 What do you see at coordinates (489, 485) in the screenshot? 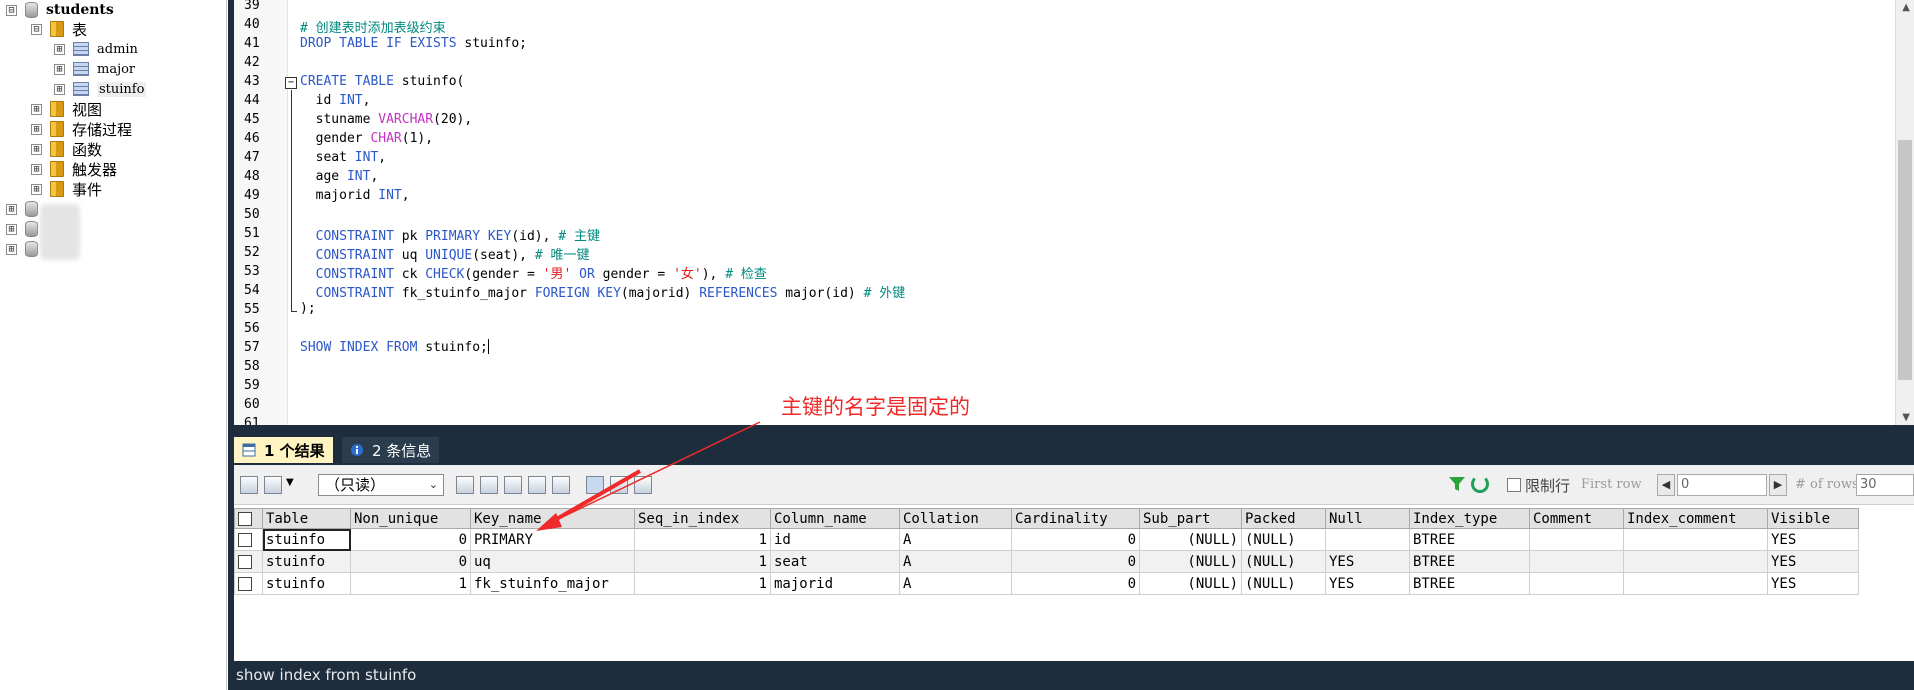
I see `copy-icon` at bounding box center [489, 485].